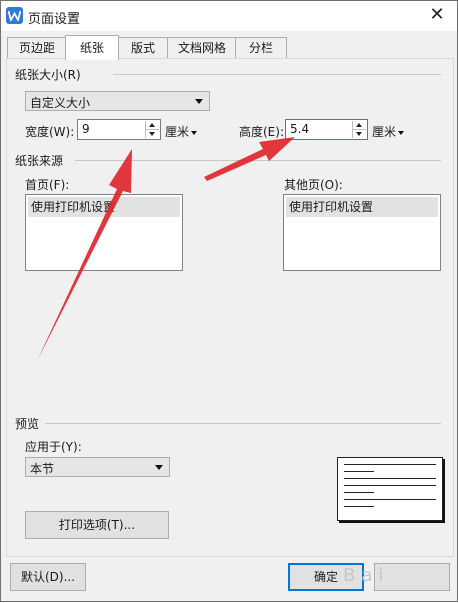 The image size is (458, 603). What do you see at coordinates (390, 489) in the screenshot?
I see `page-preview` at bounding box center [390, 489].